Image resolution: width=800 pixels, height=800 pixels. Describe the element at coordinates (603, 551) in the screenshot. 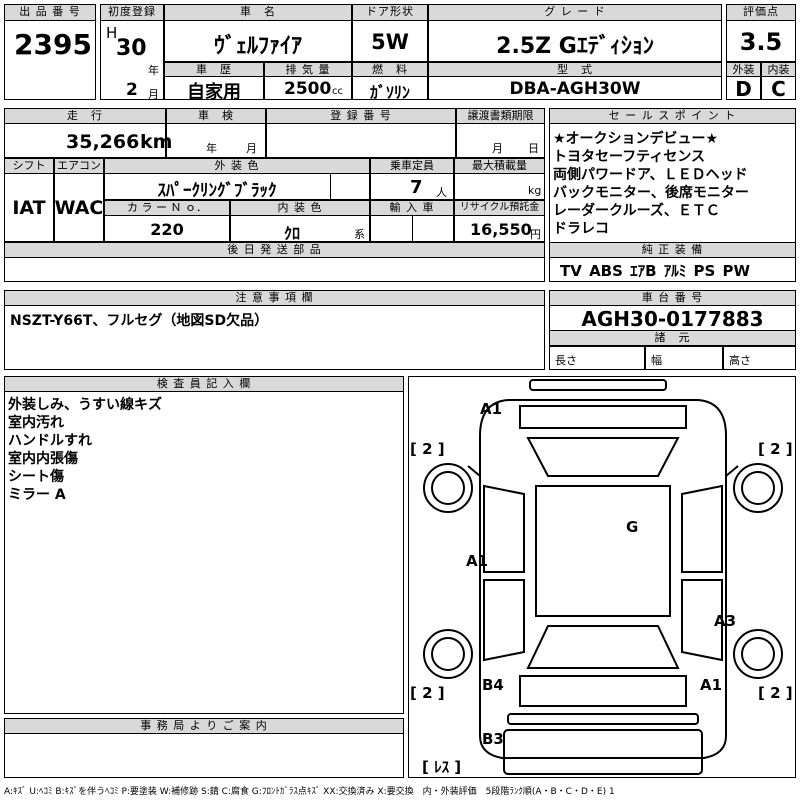

I see `roof` at that location.